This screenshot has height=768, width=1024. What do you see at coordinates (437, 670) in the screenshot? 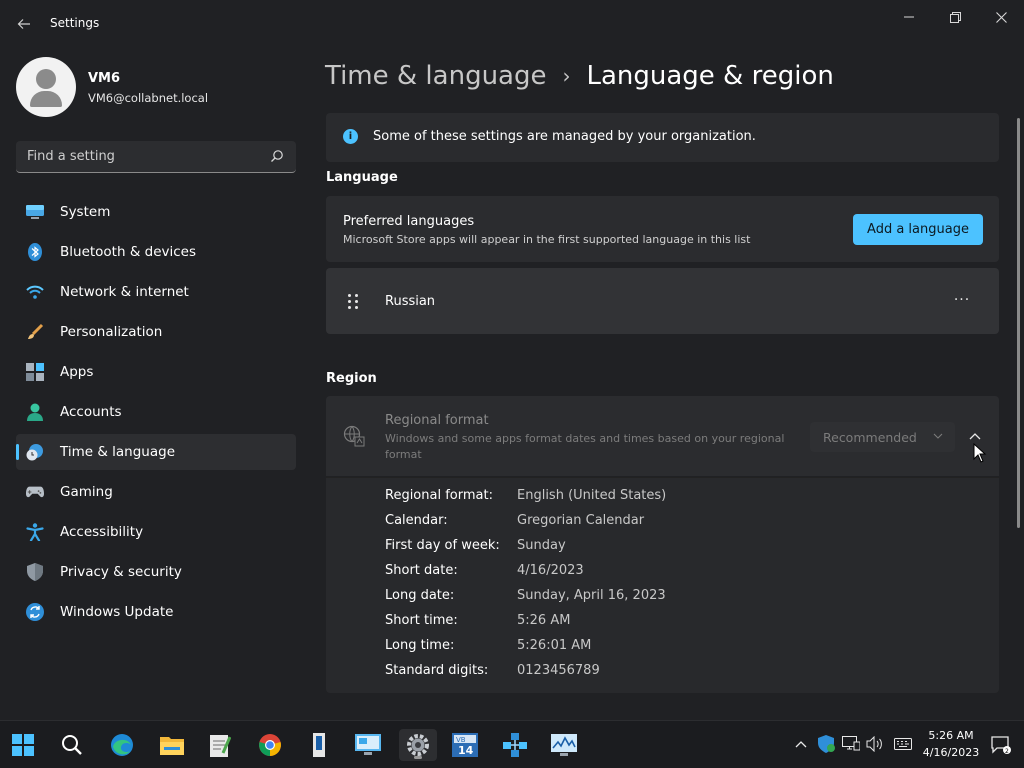
I see `detail-key: Standard digits:` at bounding box center [437, 670].